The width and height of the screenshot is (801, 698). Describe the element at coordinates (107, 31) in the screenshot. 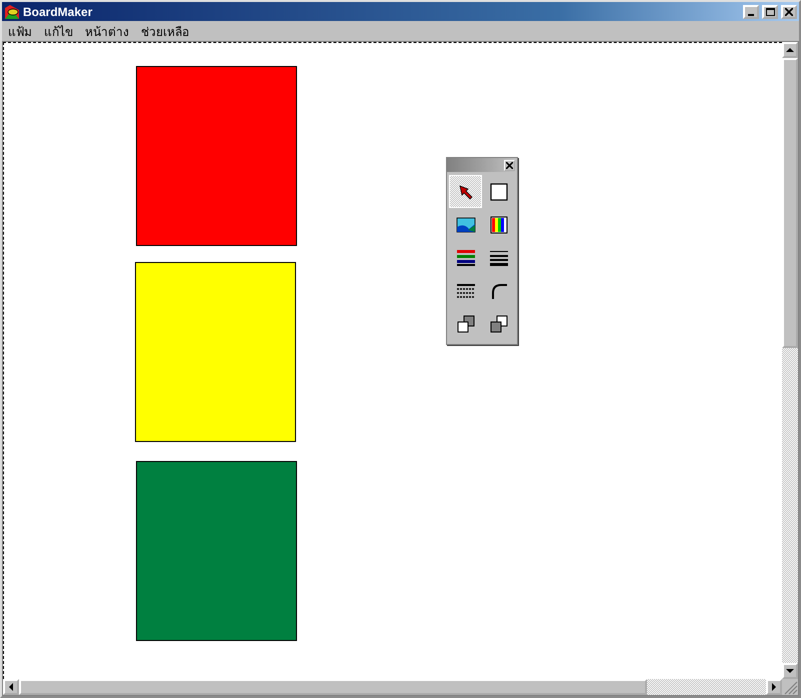

I see `menu-item: หน้าต่าง` at that location.